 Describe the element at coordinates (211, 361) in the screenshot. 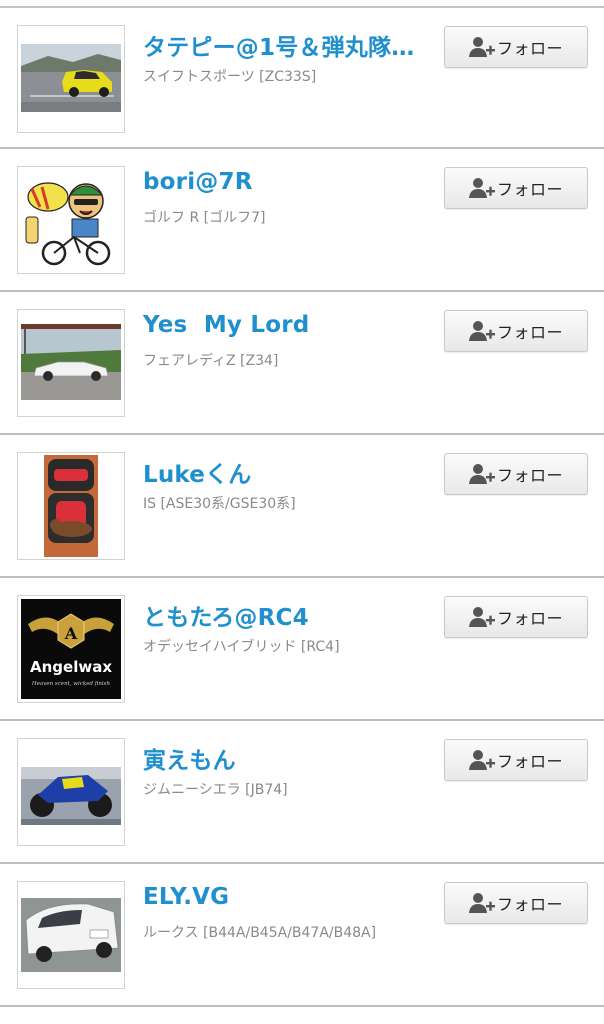

I see `car-model-text: フェアレディZ [Z34]` at that location.